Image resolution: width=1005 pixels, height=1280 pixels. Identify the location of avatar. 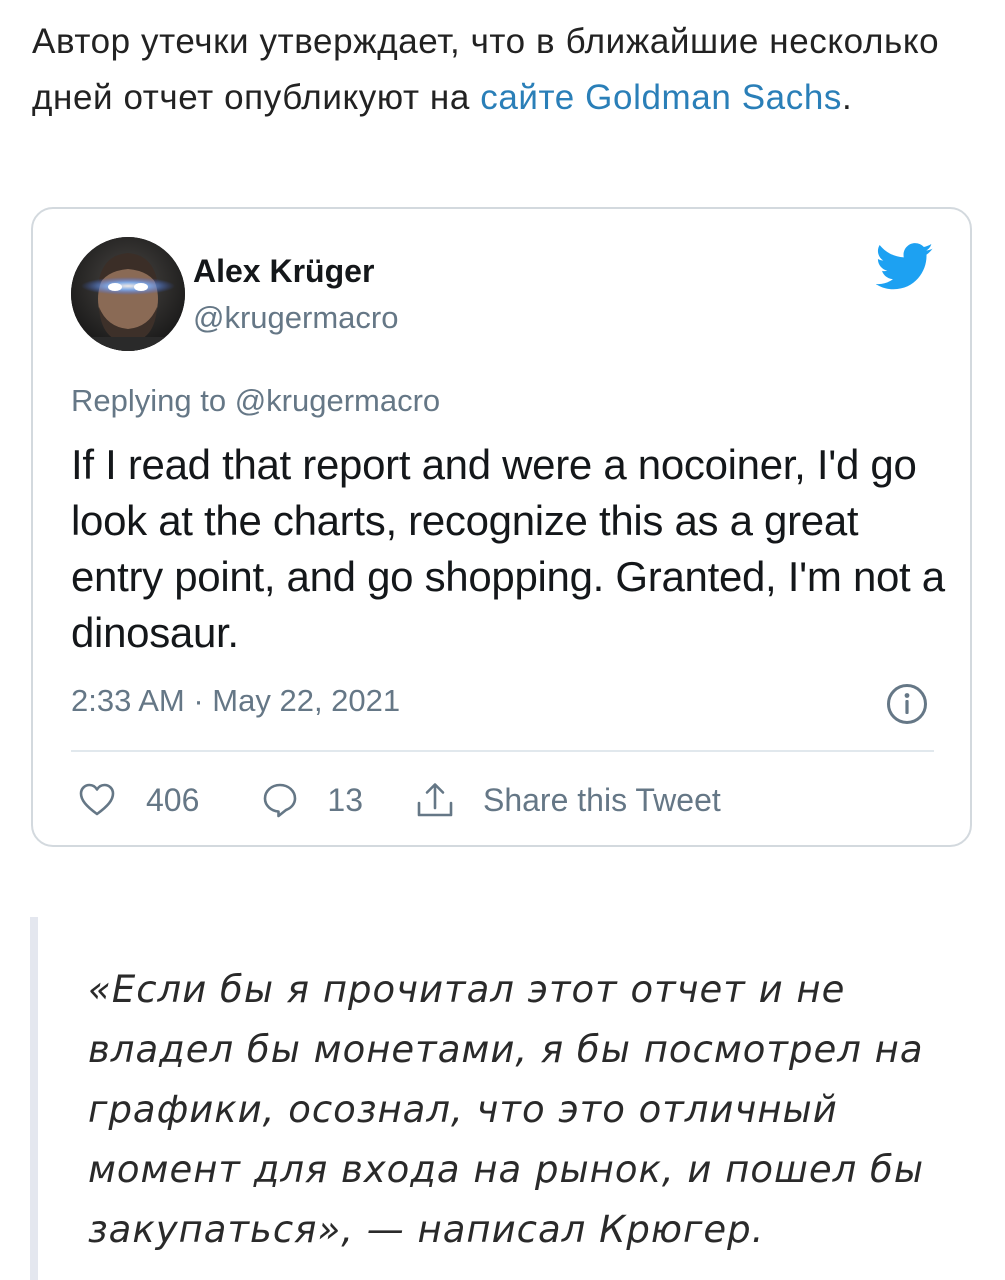
(128, 294).